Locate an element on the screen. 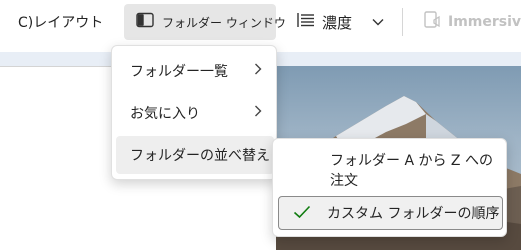  menu-item-label: お気に入り is located at coordinates (165, 114).